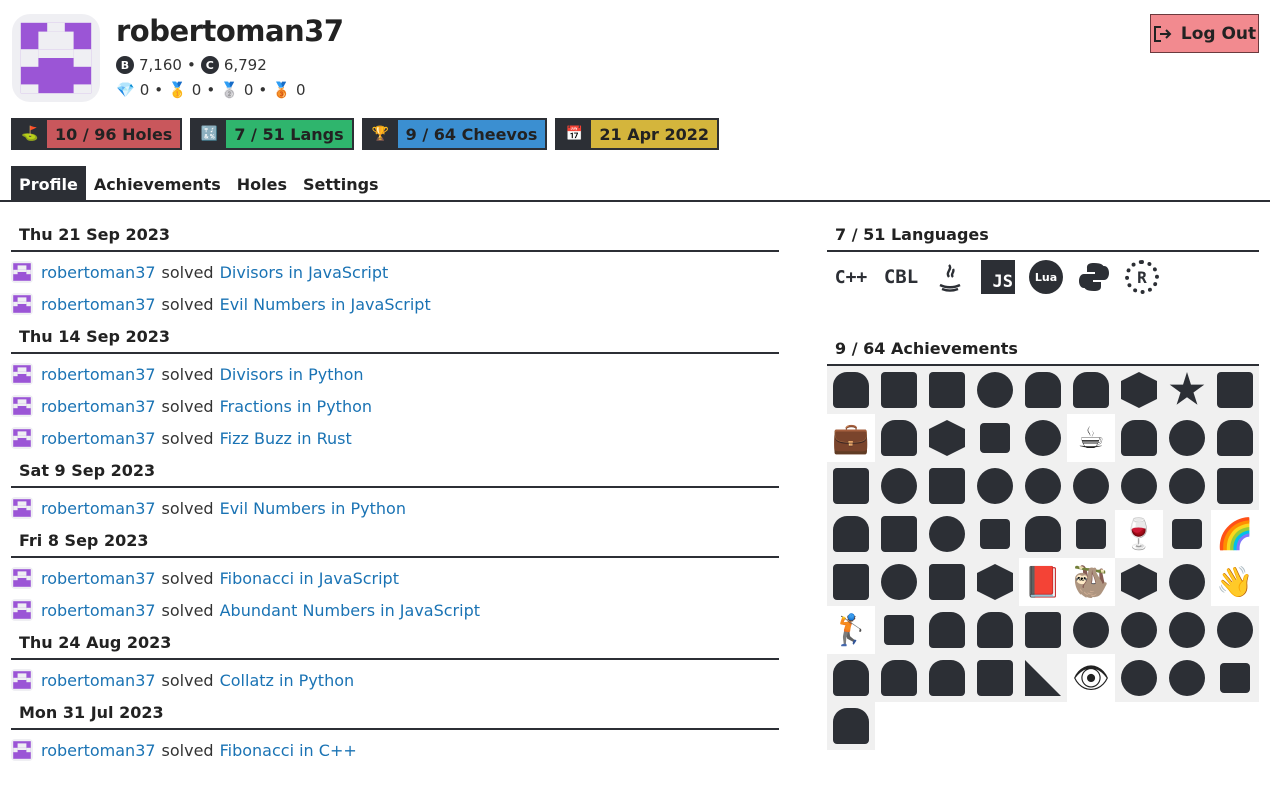  Describe the element at coordinates (998, 277) in the screenshot. I see `javascript-logo-icon: JS` at that location.